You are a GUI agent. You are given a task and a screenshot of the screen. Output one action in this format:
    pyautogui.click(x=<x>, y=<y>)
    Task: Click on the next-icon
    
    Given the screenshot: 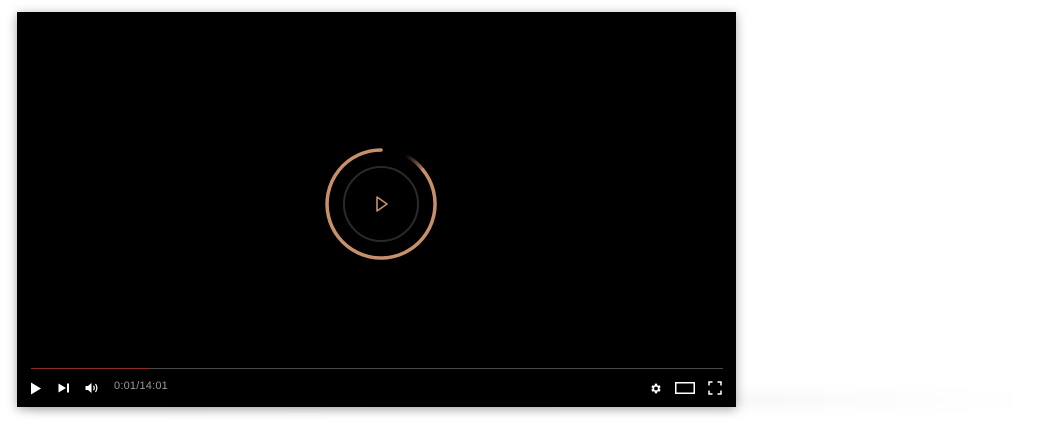 What is the action you would take?
    pyautogui.click(x=63, y=388)
    